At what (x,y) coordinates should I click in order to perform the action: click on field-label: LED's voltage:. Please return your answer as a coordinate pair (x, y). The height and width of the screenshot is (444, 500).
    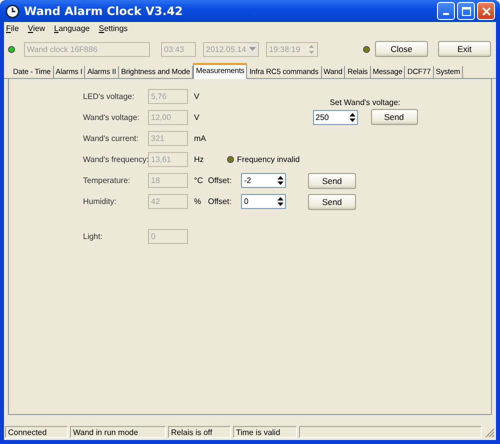
    Looking at the image, I should click on (109, 96).